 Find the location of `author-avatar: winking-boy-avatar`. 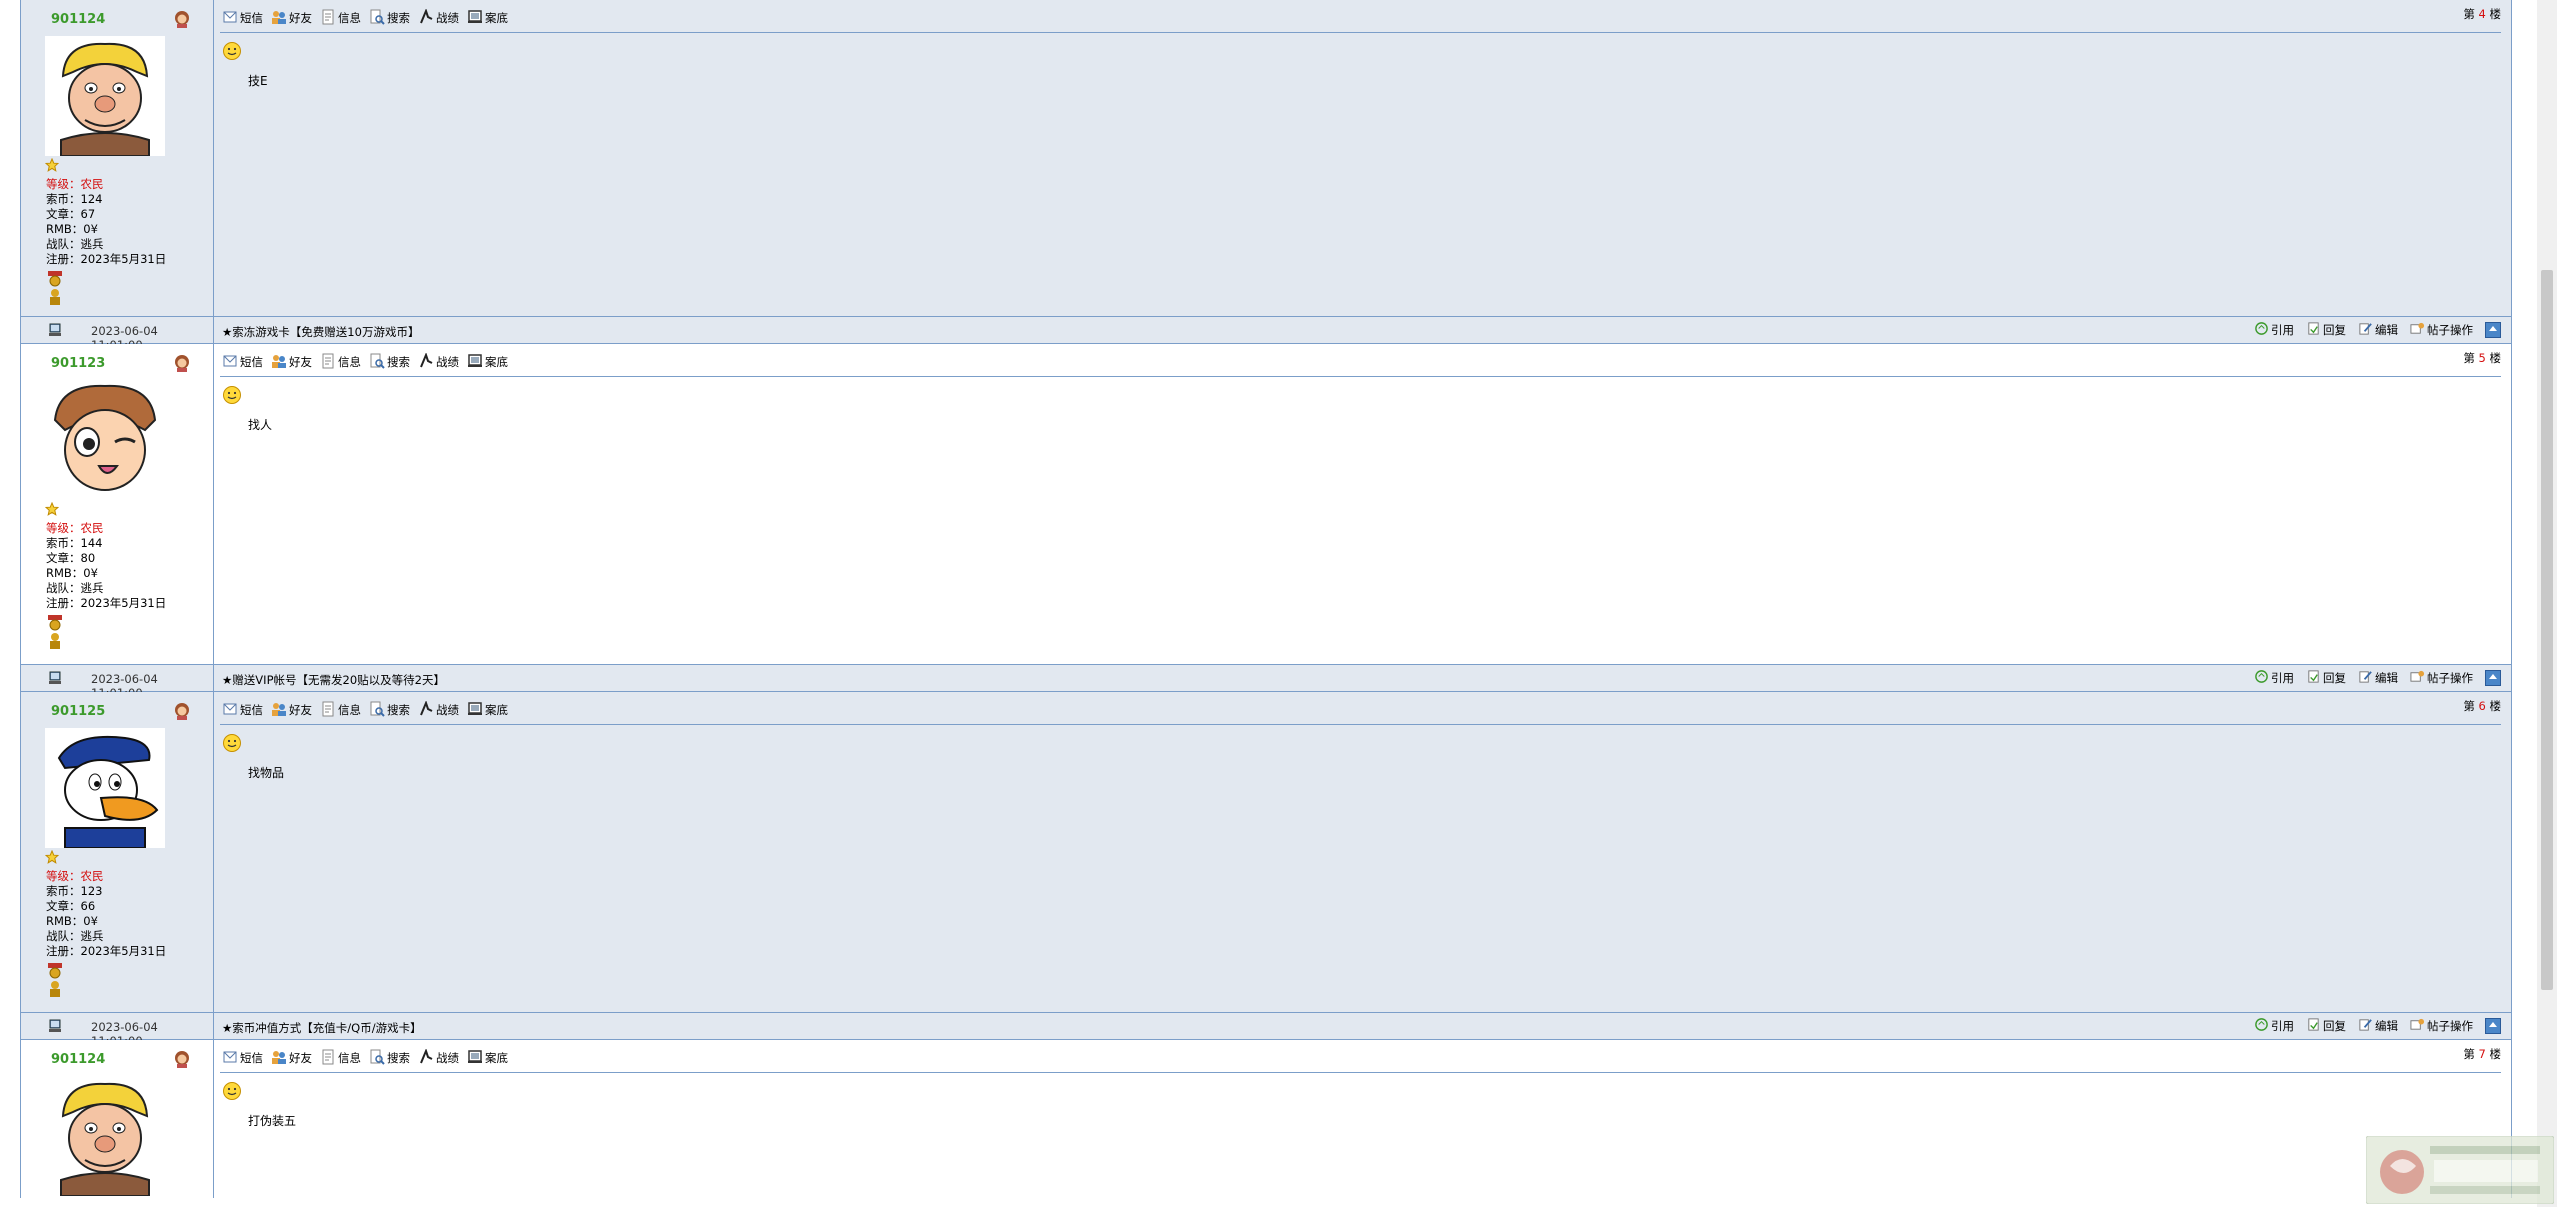

author-avatar: winking-boy-avatar is located at coordinates (105, 440).